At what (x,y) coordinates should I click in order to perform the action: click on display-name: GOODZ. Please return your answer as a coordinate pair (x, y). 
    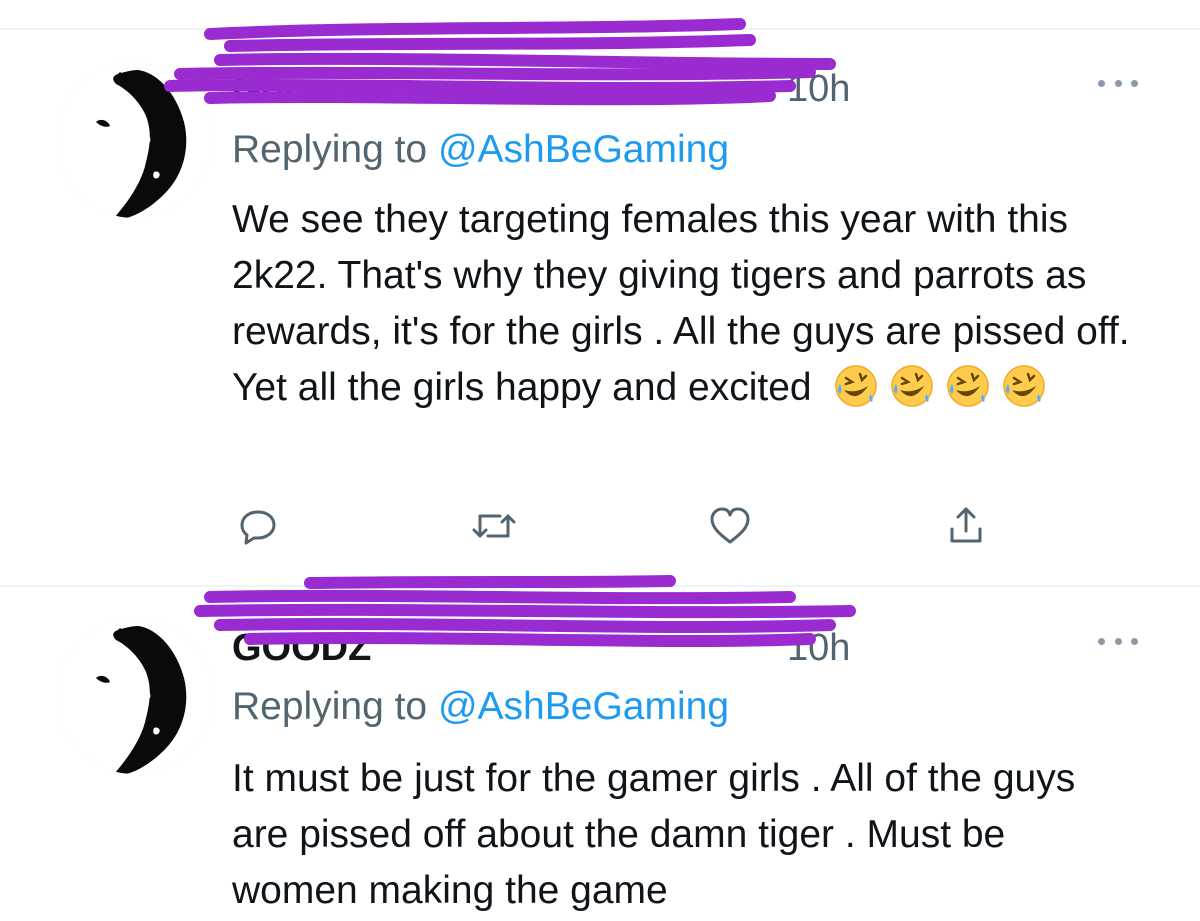
    Looking at the image, I should click on (301, 648).